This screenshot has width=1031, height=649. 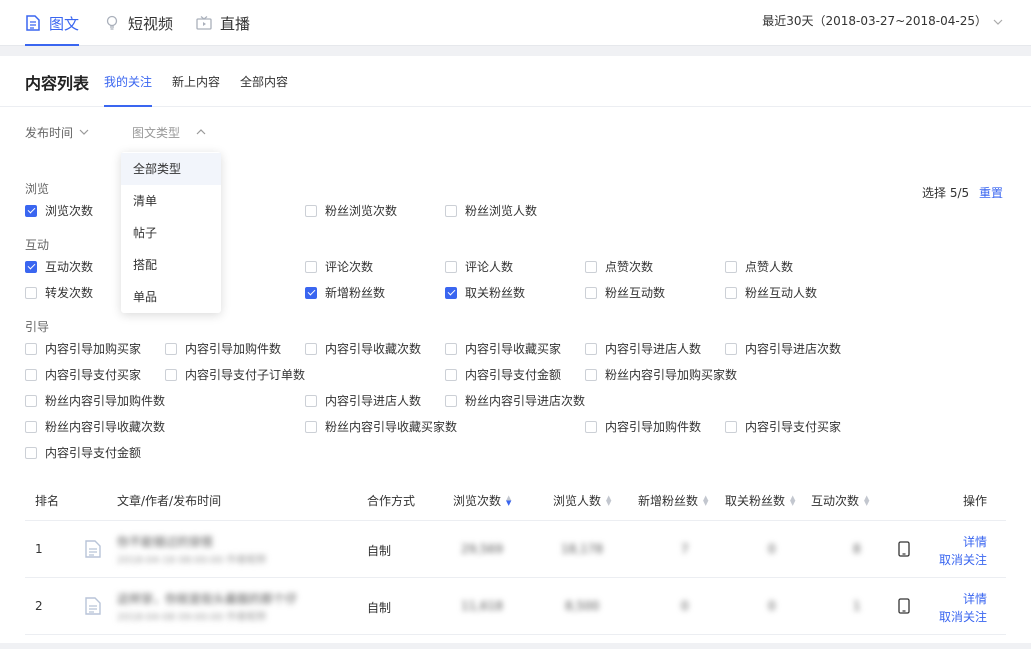 I want to click on checkbox-like-people: 点赞人数, so click(x=759, y=266).